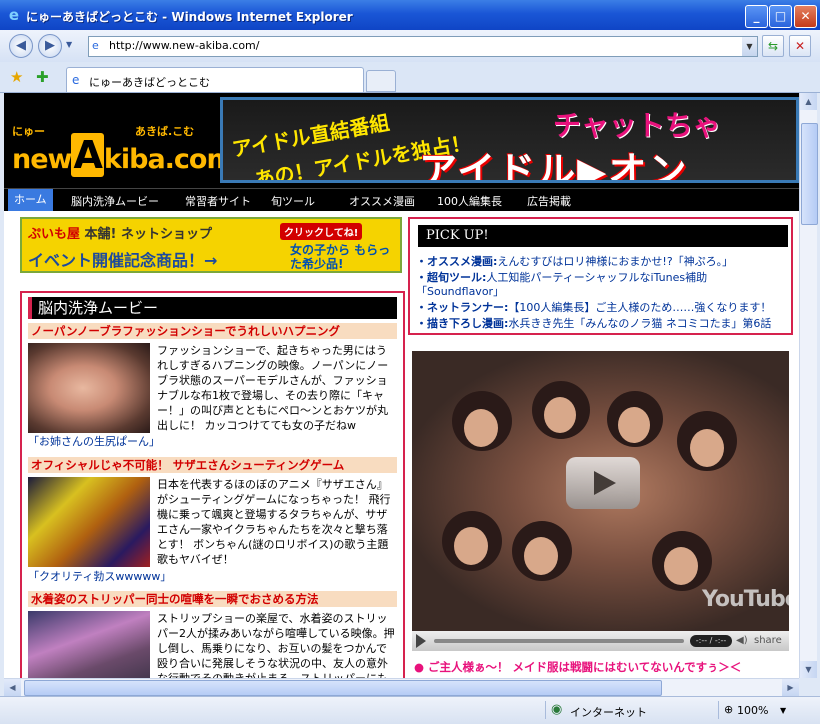 This screenshot has height=724, width=820. I want to click on pickup-item: ・オススメ漫画:えんむすびはロリ神様におまかせ!?「神ぷろ。」, so click(574, 261).